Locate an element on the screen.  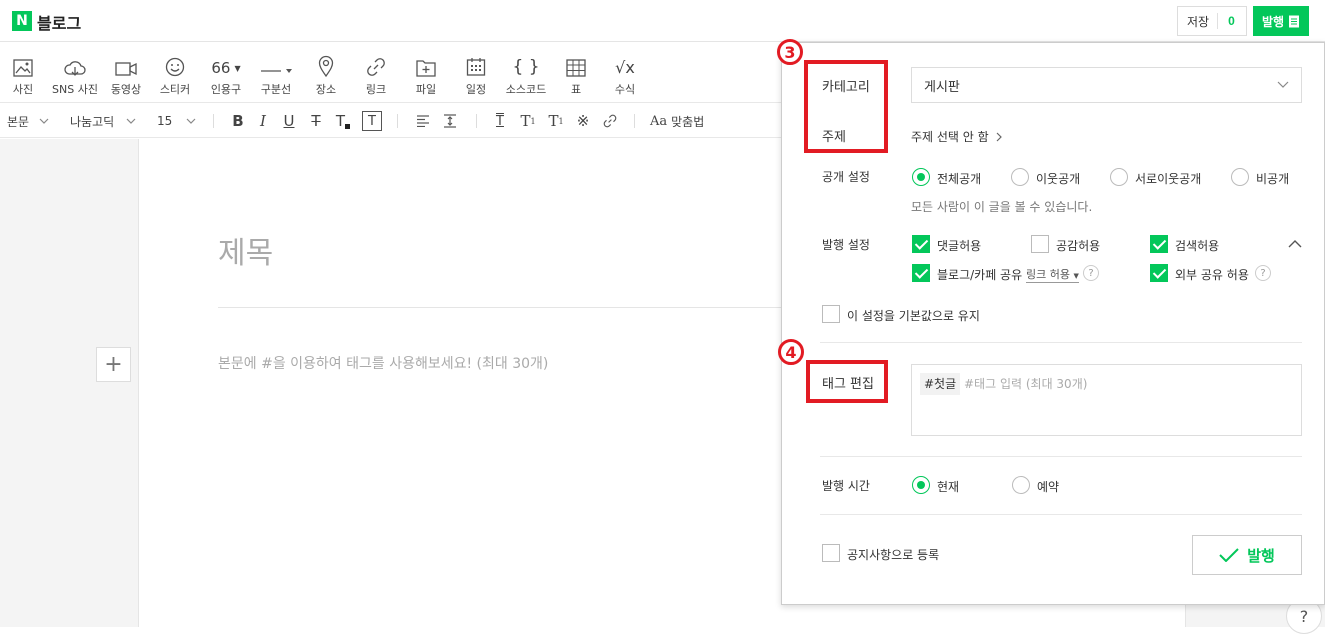
toolbar-schedule: 일정 is located at coordinates (476, 73).